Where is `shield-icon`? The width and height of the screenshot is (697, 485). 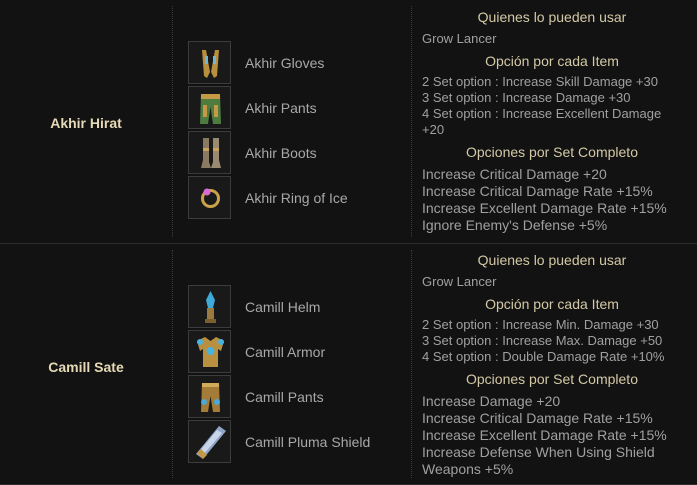
shield-icon is located at coordinates (209, 441).